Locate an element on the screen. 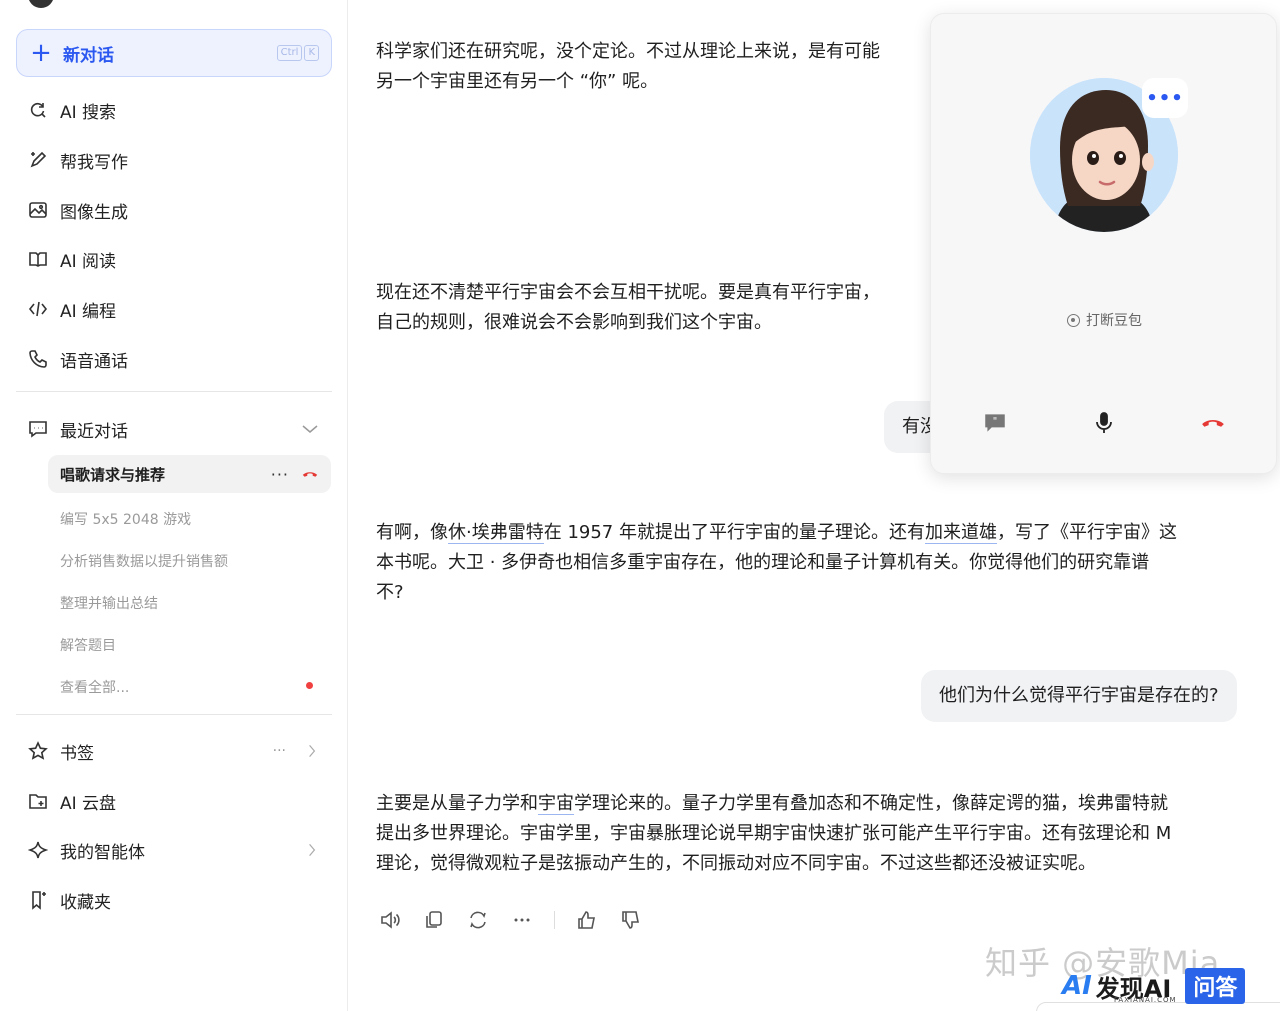 The width and height of the screenshot is (1280, 1011). new-chat-label: 新对话 is located at coordinates (88, 55).